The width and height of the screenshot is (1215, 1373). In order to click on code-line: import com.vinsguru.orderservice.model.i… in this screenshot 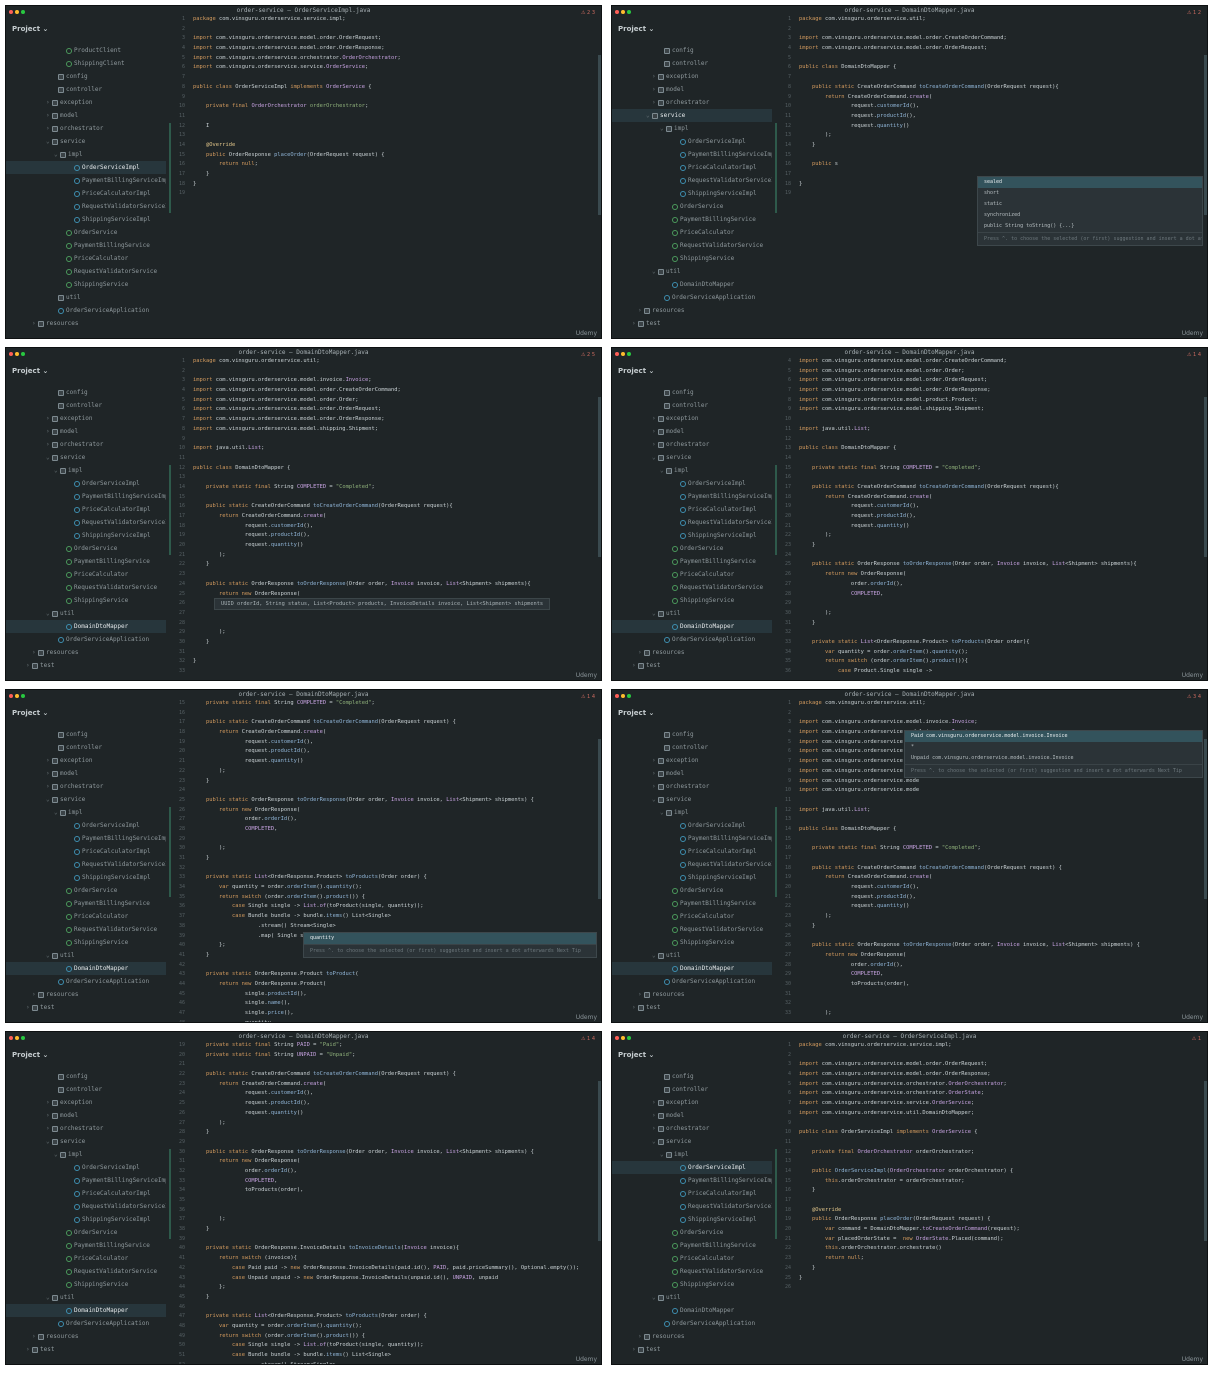, I will do `click(395, 381)`.